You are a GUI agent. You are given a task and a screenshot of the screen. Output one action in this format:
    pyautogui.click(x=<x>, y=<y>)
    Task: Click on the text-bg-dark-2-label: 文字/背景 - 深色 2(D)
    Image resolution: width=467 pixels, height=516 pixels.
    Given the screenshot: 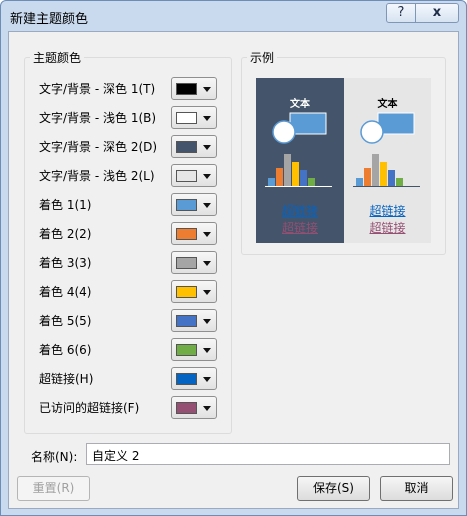 What is the action you would take?
    pyautogui.click(x=98, y=147)
    